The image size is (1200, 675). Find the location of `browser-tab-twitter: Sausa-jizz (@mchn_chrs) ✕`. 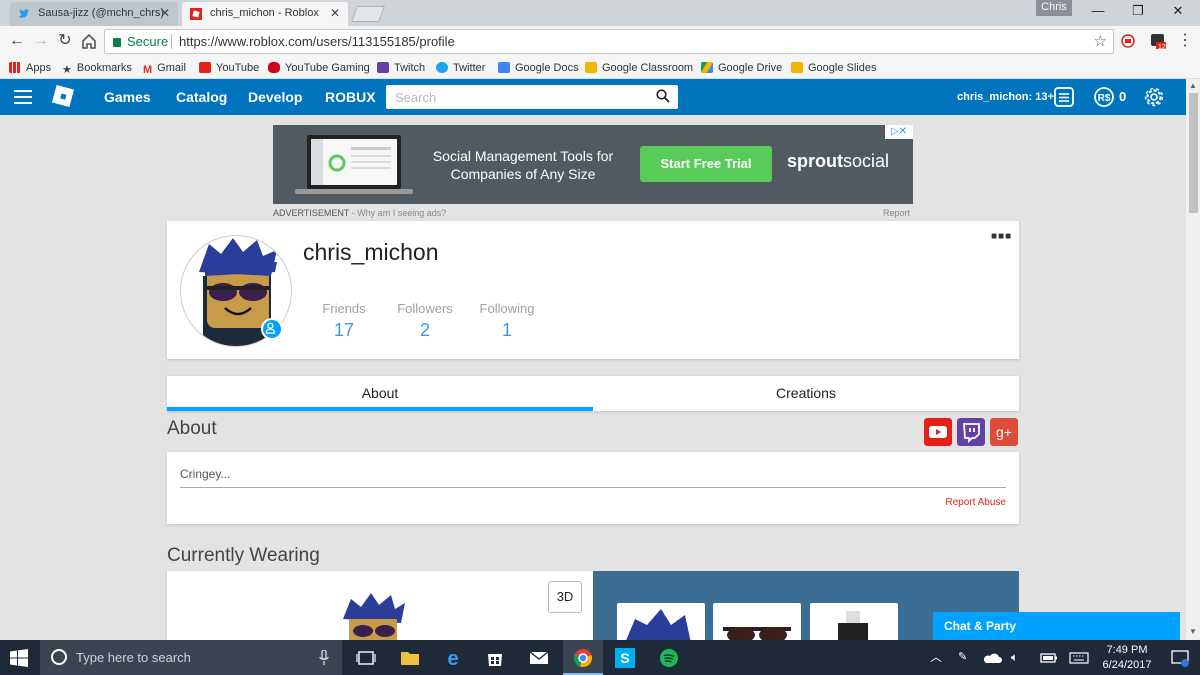

browser-tab-twitter: Sausa-jizz (@mchn_chrs) ✕ is located at coordinates (94, 14).